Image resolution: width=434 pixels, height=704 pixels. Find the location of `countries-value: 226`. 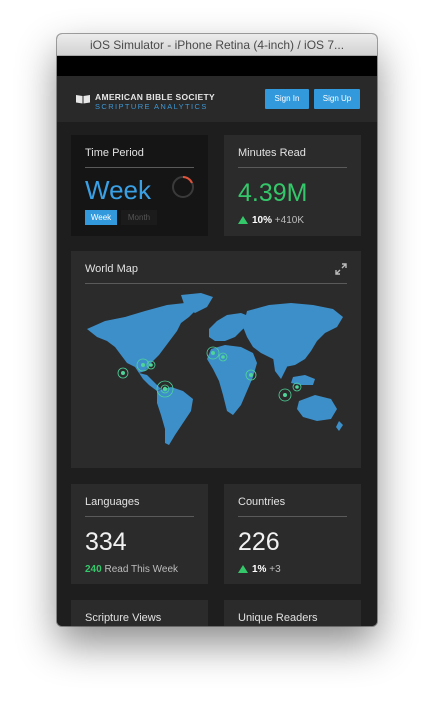

countries-value: 226 is located at coordinates (259, 542).